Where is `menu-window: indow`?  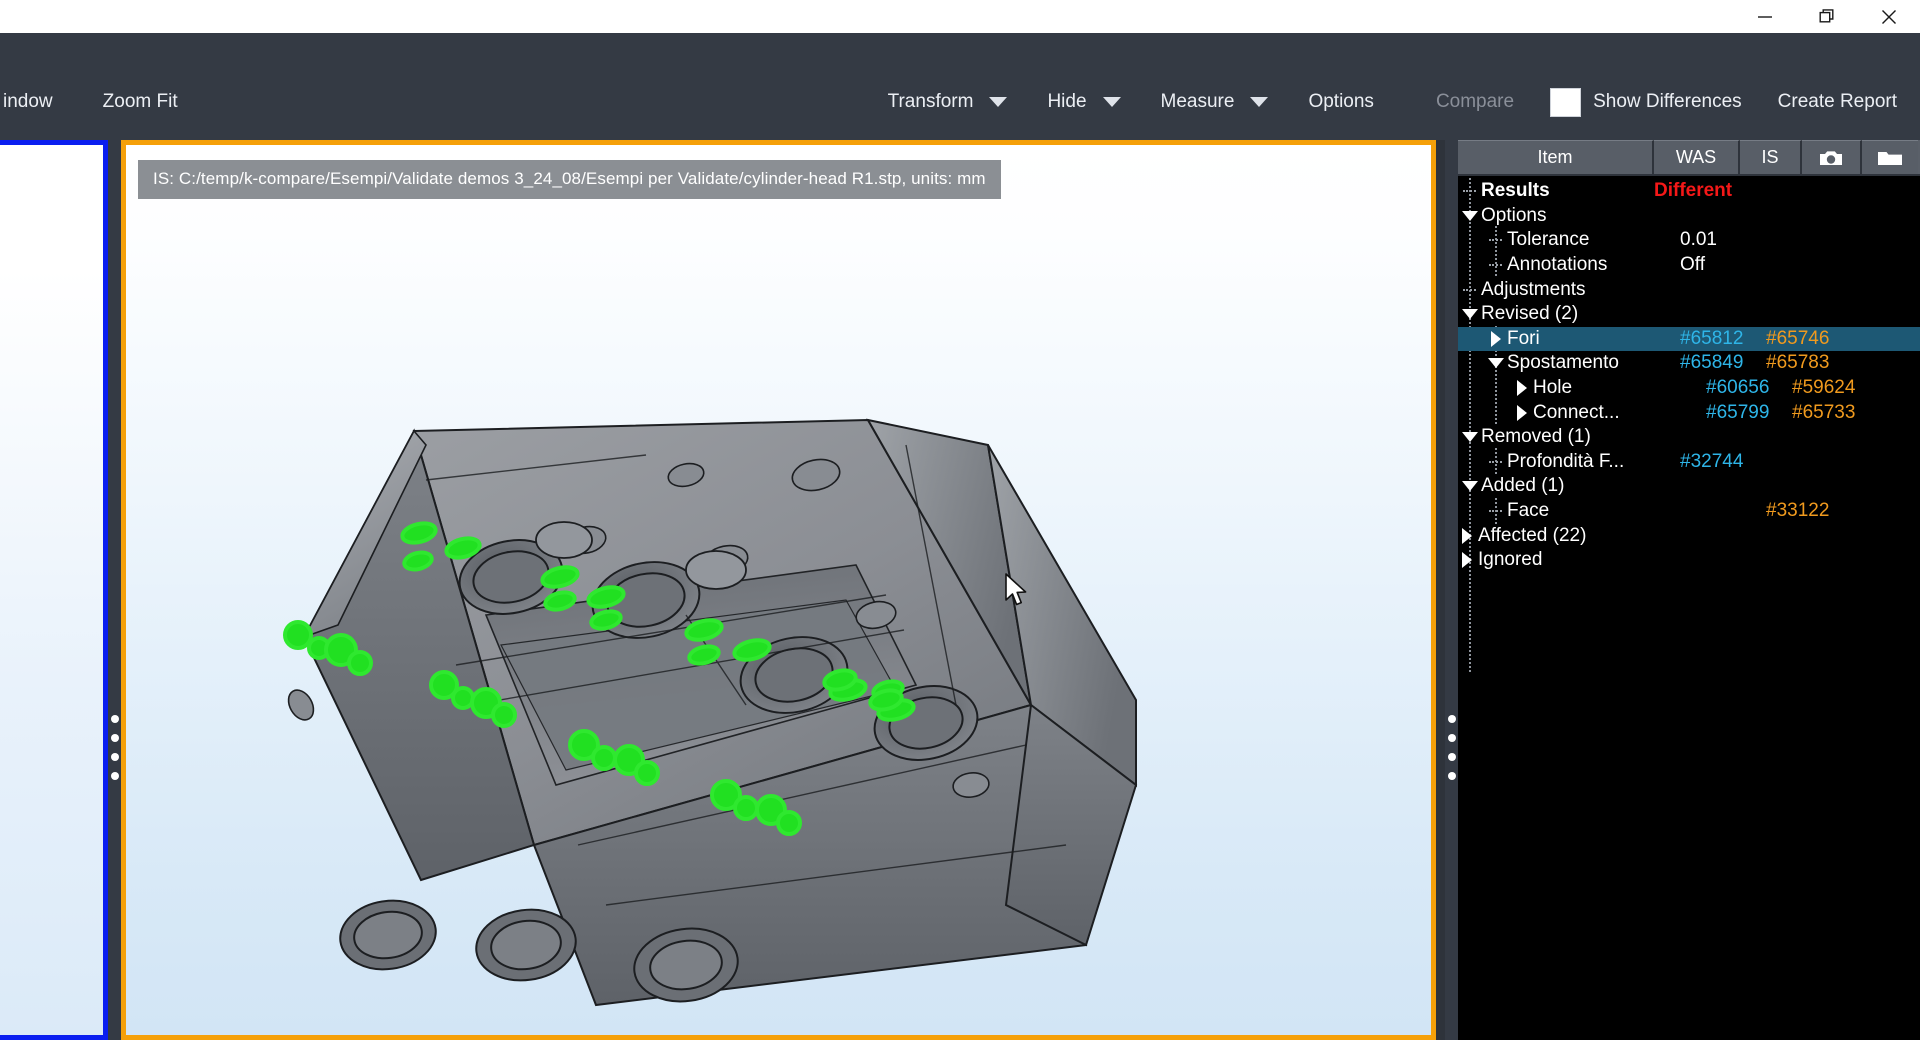 menu-window: indow is located at coordinates (31, 102).